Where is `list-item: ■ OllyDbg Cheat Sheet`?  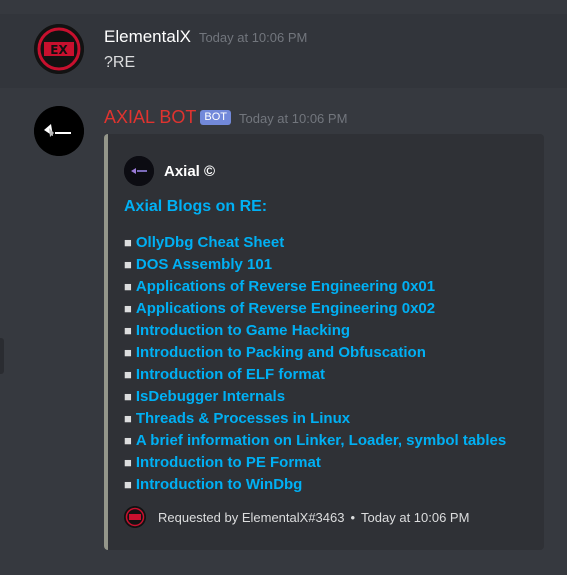 list-item: ■ OllyDbg Cheat Sheet is located at coordinates (315, 243).